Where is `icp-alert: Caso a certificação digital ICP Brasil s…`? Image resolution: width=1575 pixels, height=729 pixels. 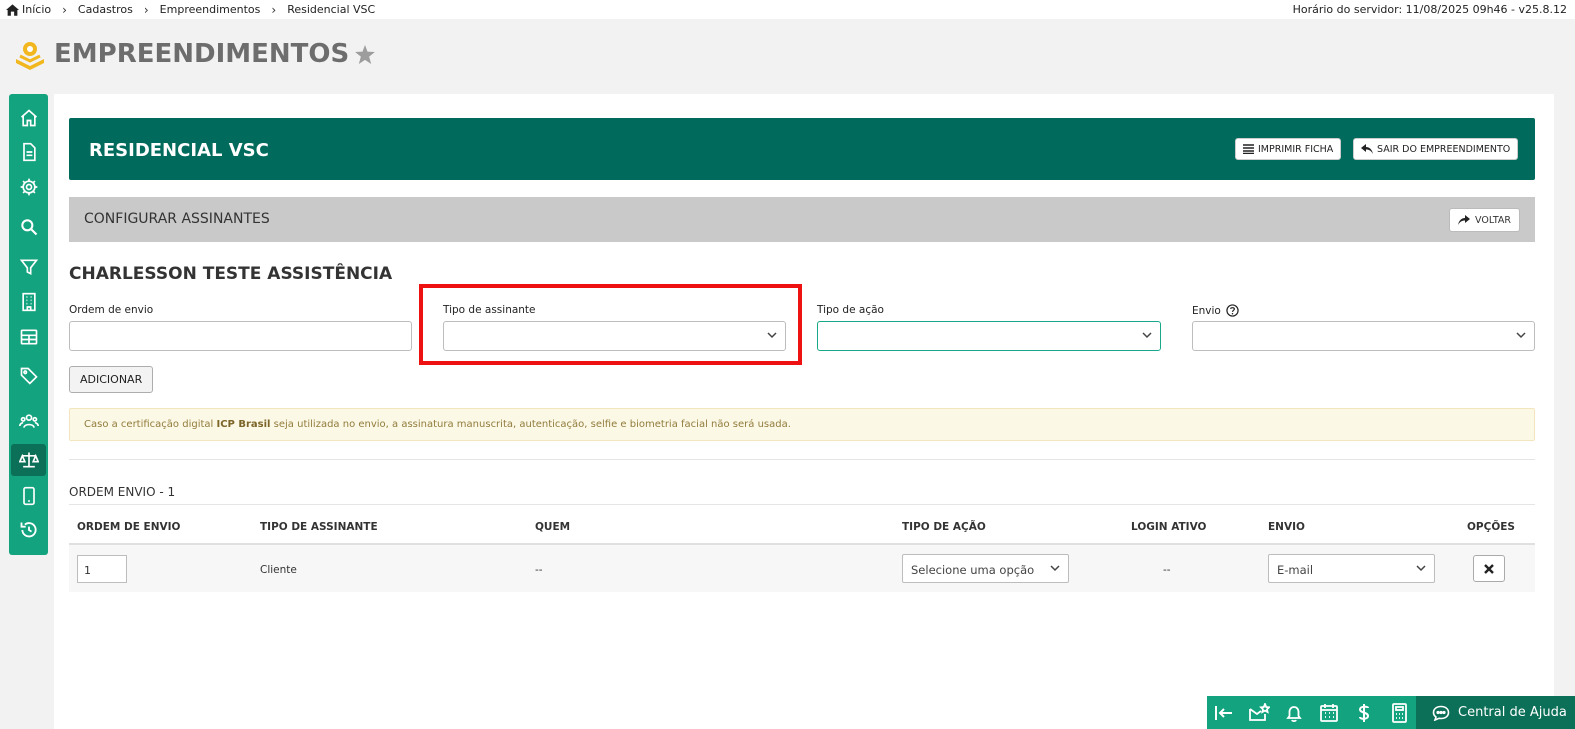 icp-alert: Caso a certificação digital ICP Brasil s… is located at coordinates (802, 424).